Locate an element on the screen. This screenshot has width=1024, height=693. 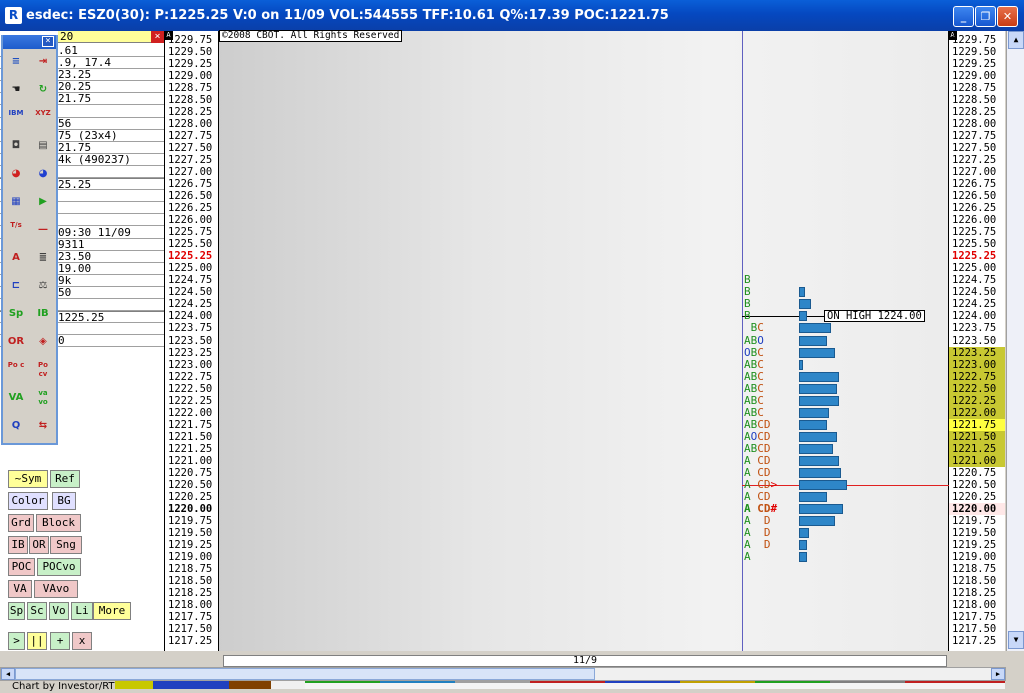
poc-cv-icon: Po cv is located at coordinates (43, 370).